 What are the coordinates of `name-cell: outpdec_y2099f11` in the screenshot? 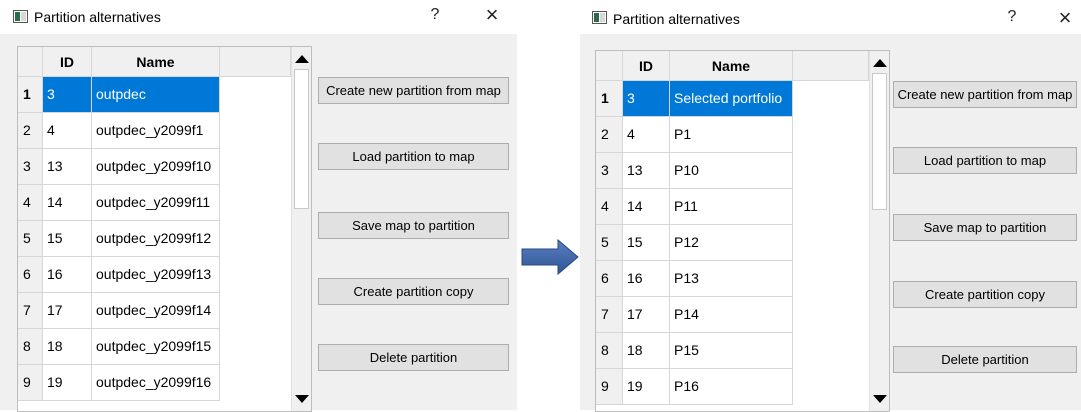 It's located at (156, 203).